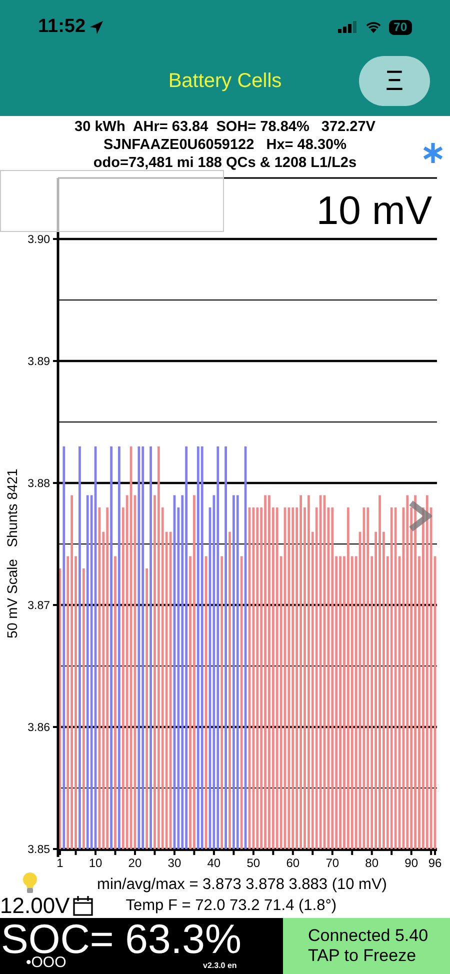 Image resolution: width=450 pixels, height=974 pixels. What do you see at coordinates (62, 26) in the screenshot?
I see `status-time: 11:52` at bounding box center [62, 26].